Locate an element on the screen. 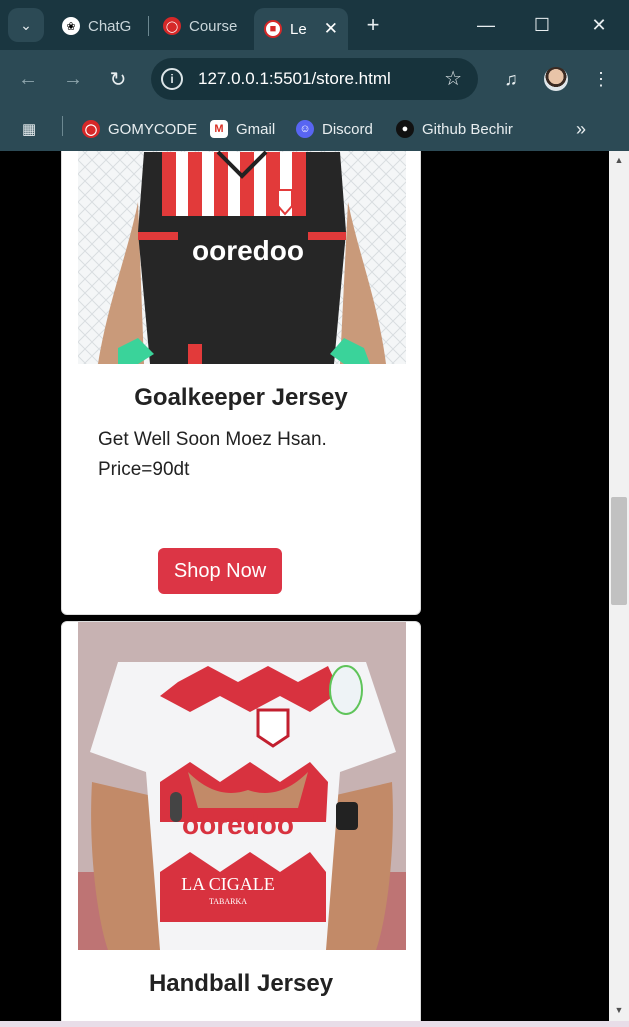 Image resolution: width=629 pixels, height=1027 pixels. product-title: Handball Jersey is located at coordinates (241, 983).